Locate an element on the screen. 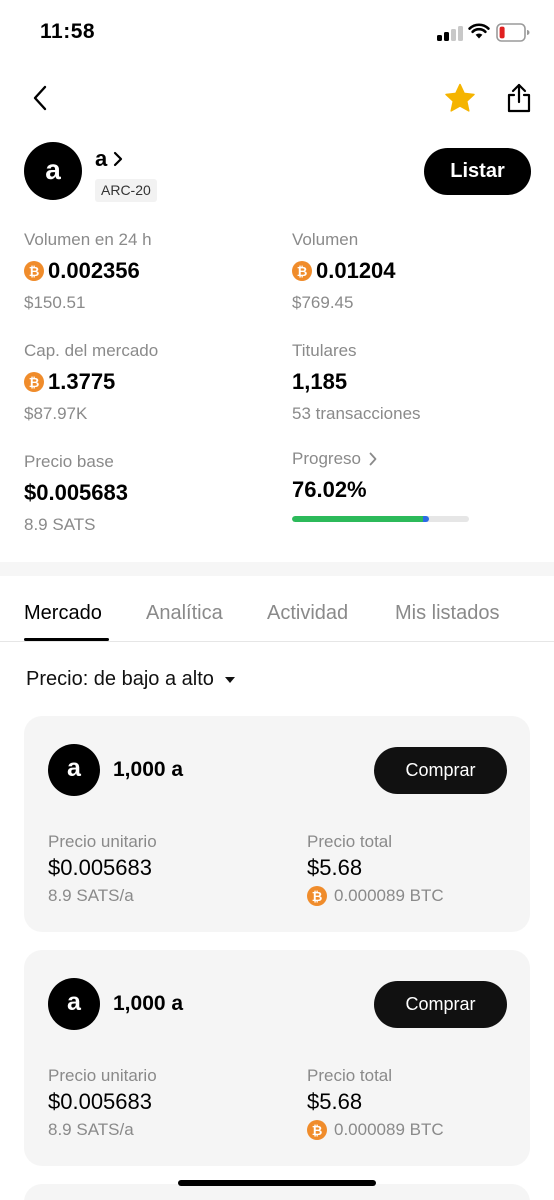 This screenshot has height=1200, width=554. top-nav is located at coordinates (277, 98).